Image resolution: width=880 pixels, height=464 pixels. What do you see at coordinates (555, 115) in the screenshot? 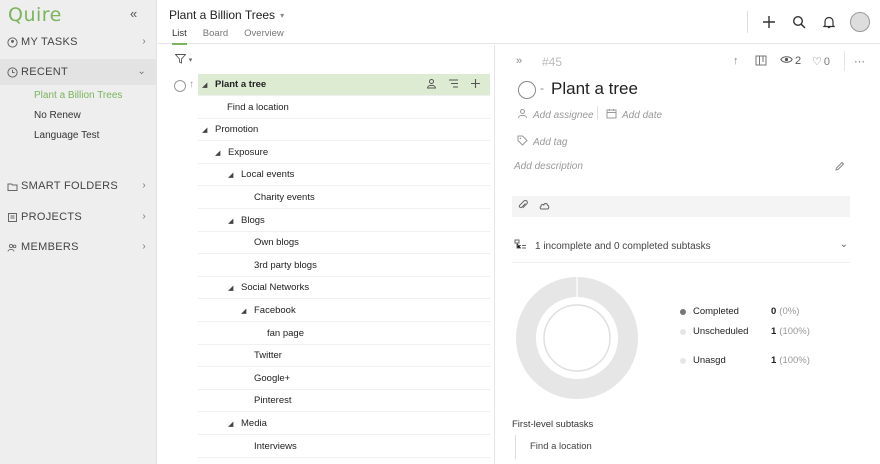
I see `add-assignee-button: Add assignee` at bounding box center [555, 115].